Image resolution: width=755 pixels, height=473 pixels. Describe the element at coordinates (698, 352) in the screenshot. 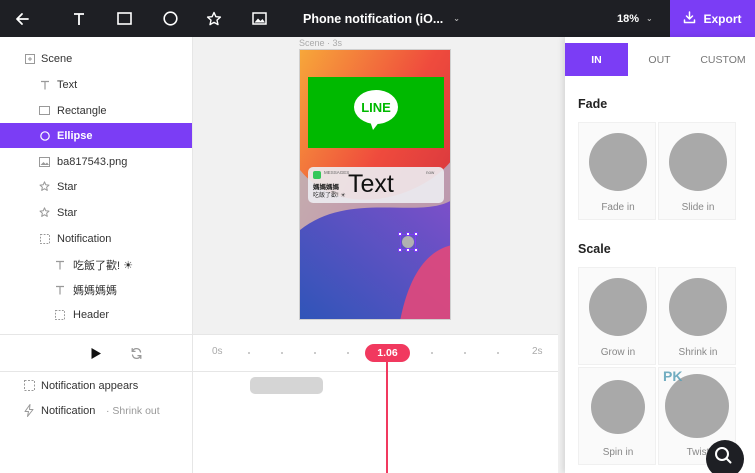

I see `animation-label: Shrink in` at that location.